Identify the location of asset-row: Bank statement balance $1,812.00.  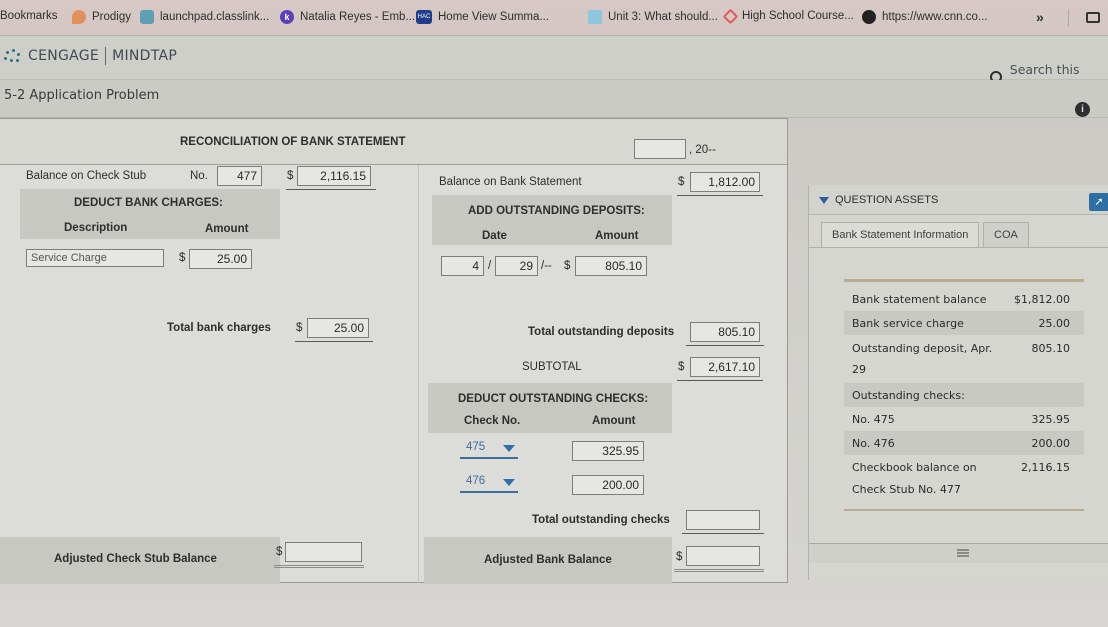
(964, 299).